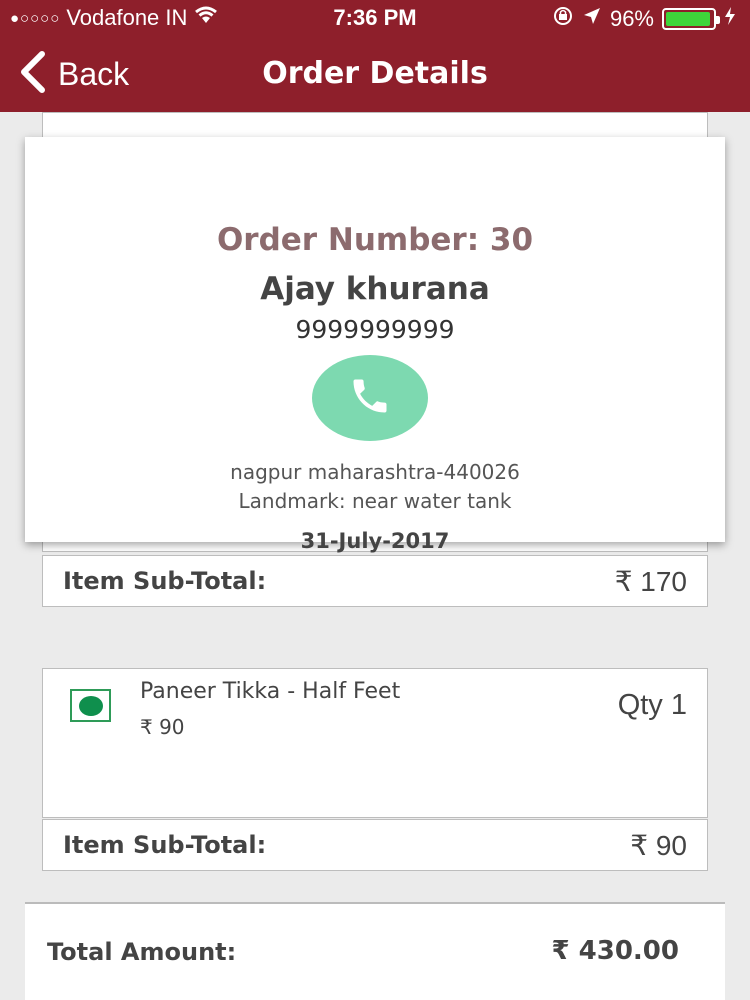 The image size is (750, 1000). What do you see at coordinates (652, 705) in the screenshot?
I see `item-quantity: Qty 1` at bounding box center [652, 705].